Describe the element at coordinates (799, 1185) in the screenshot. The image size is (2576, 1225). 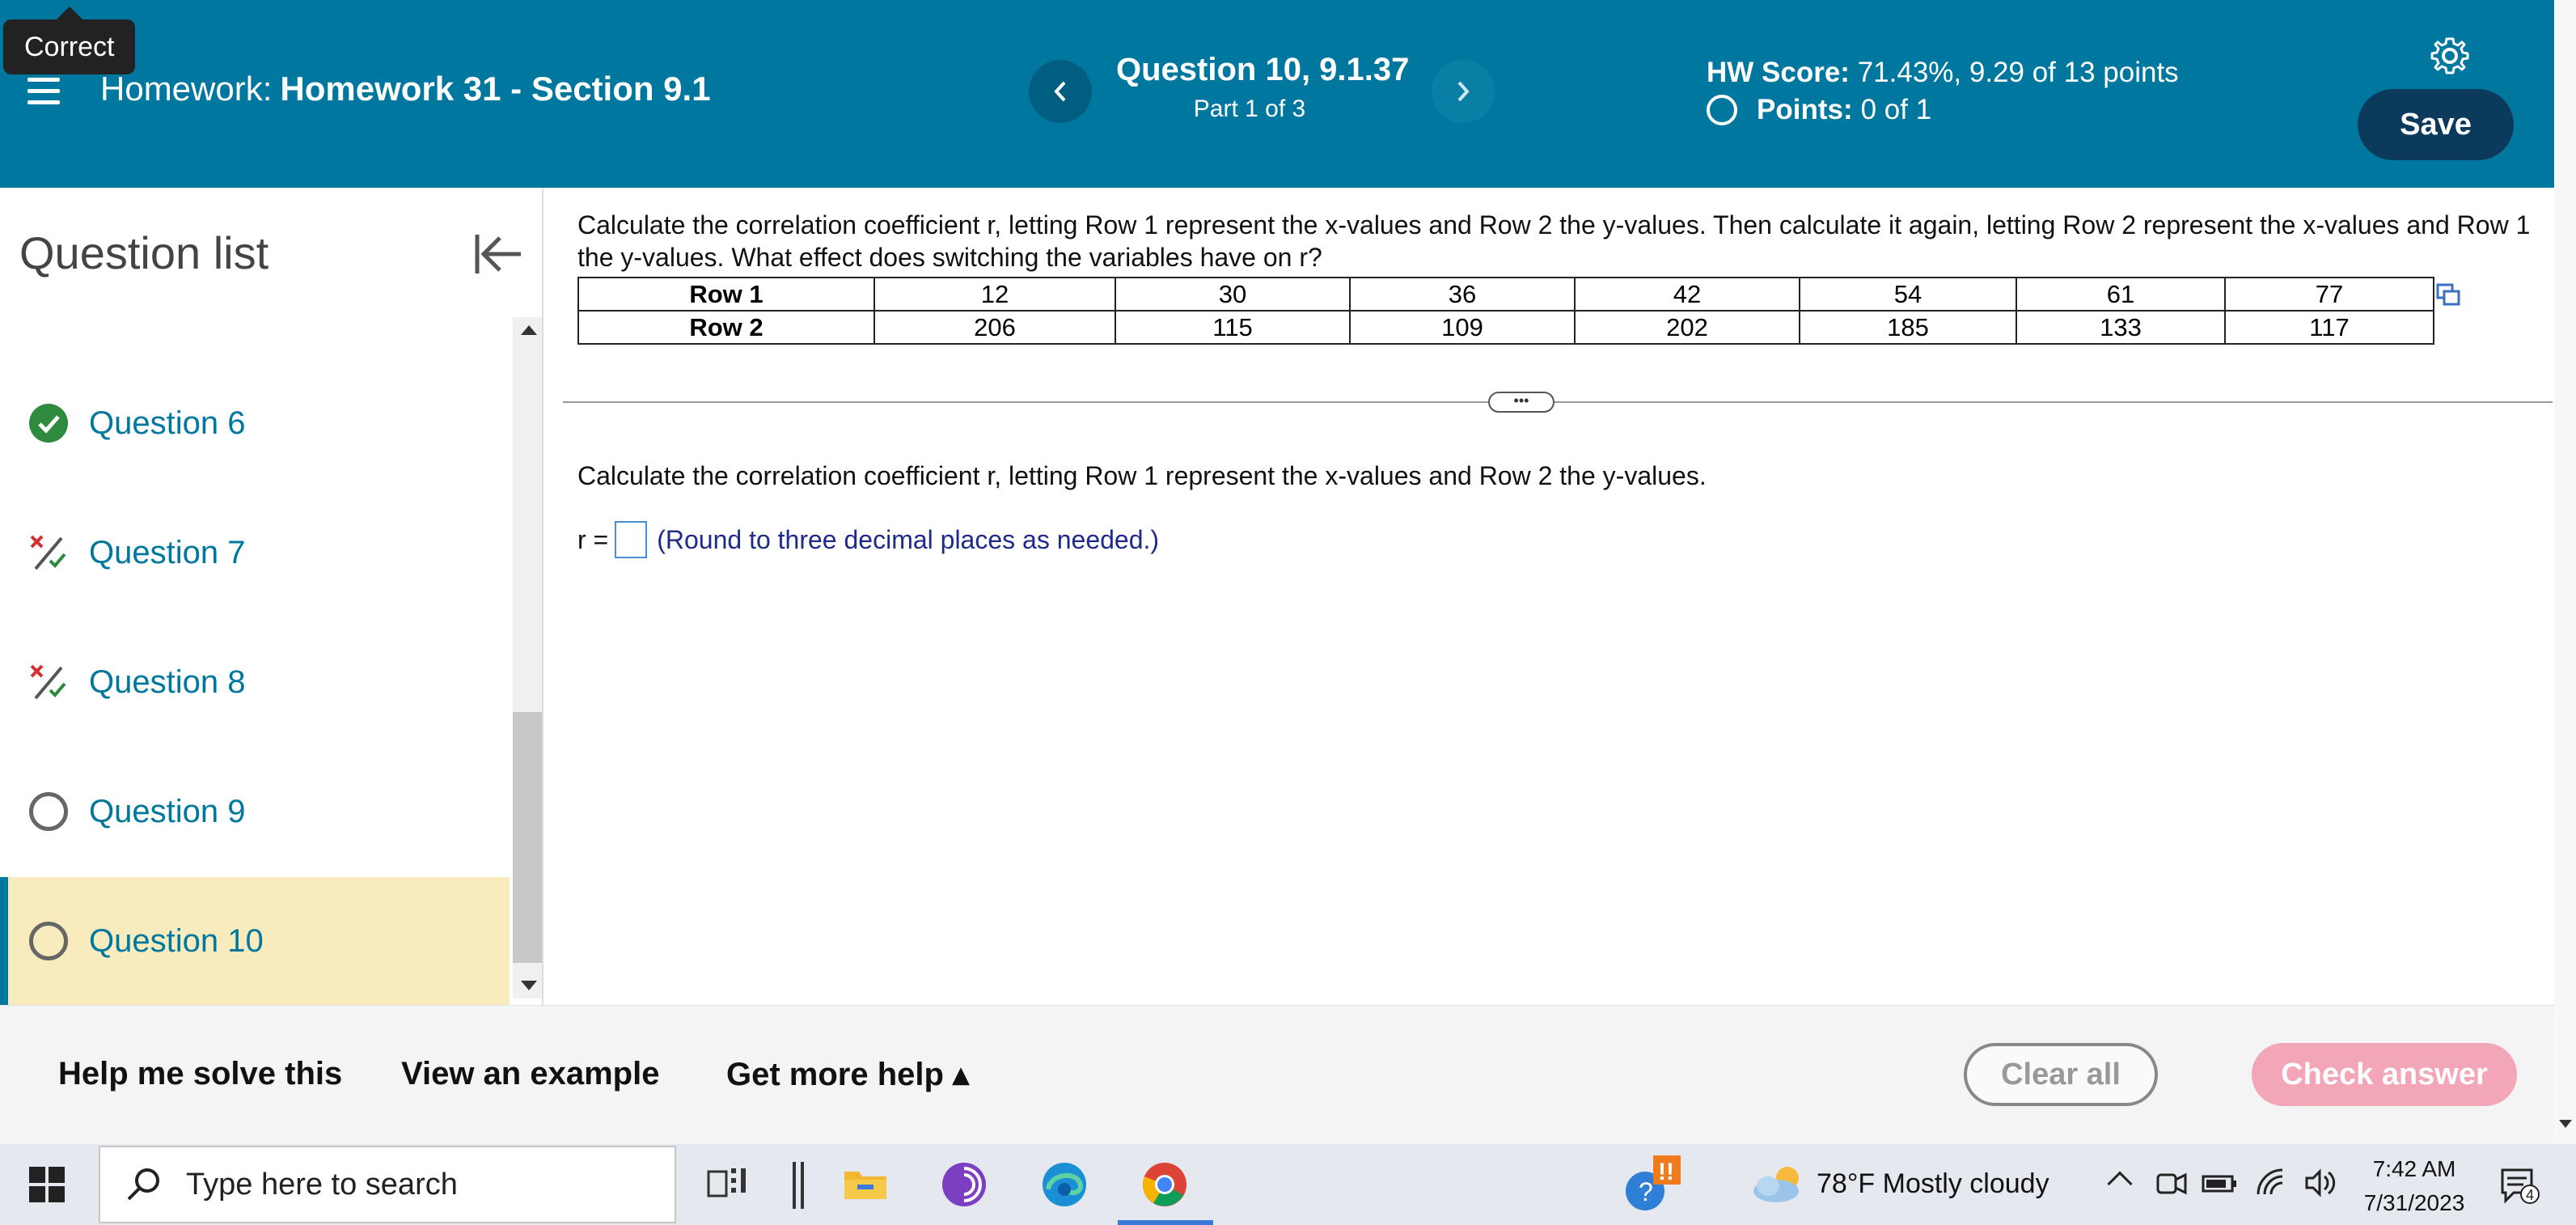
I see `widgets-divider-icon` at that location.